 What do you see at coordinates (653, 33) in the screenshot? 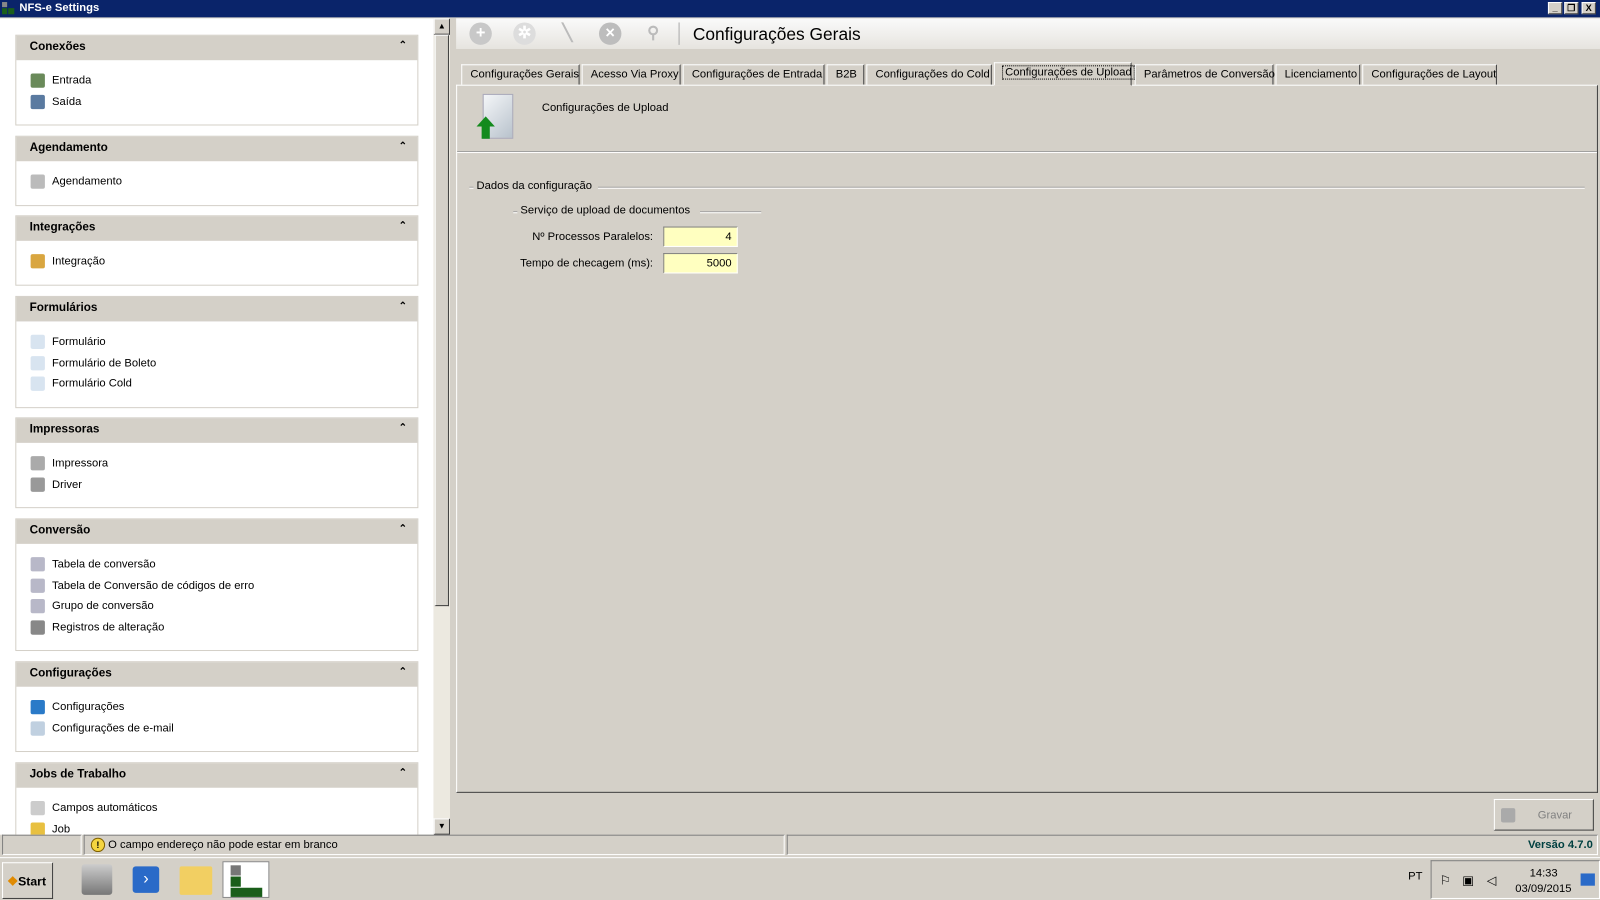
I see `search-icon: ⚲` at bounding box center [653, 33].